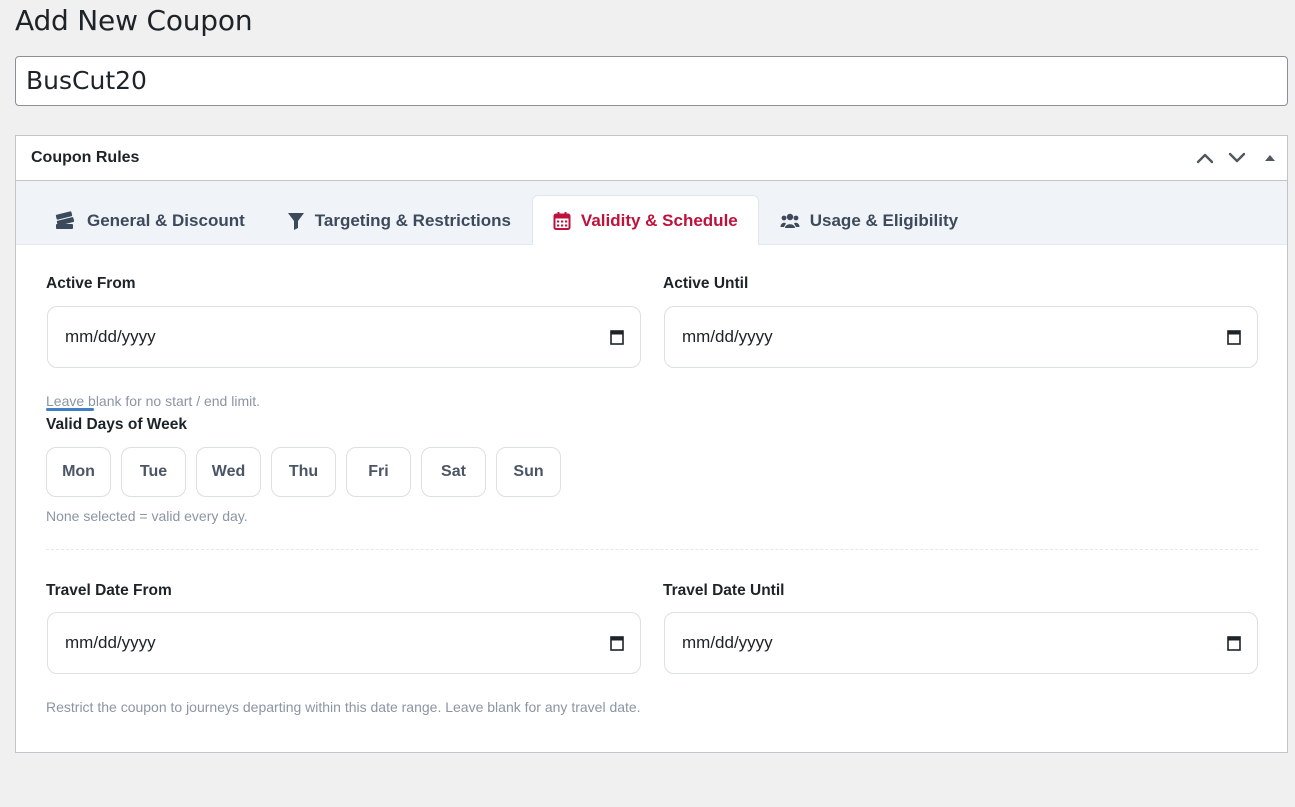 Image resolution: width=1295 pixels, height=807 pixels. Describe the element at coordinates (562, 220) in the screenshot. I see `calendar-icon` at that location.